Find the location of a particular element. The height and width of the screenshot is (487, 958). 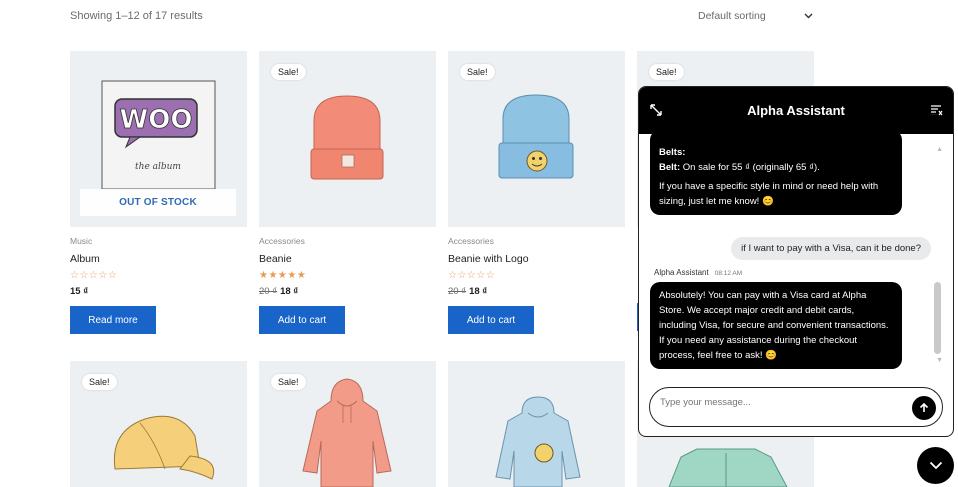

product-image-hoodie-with-logo is located at coordinates (536, 424).